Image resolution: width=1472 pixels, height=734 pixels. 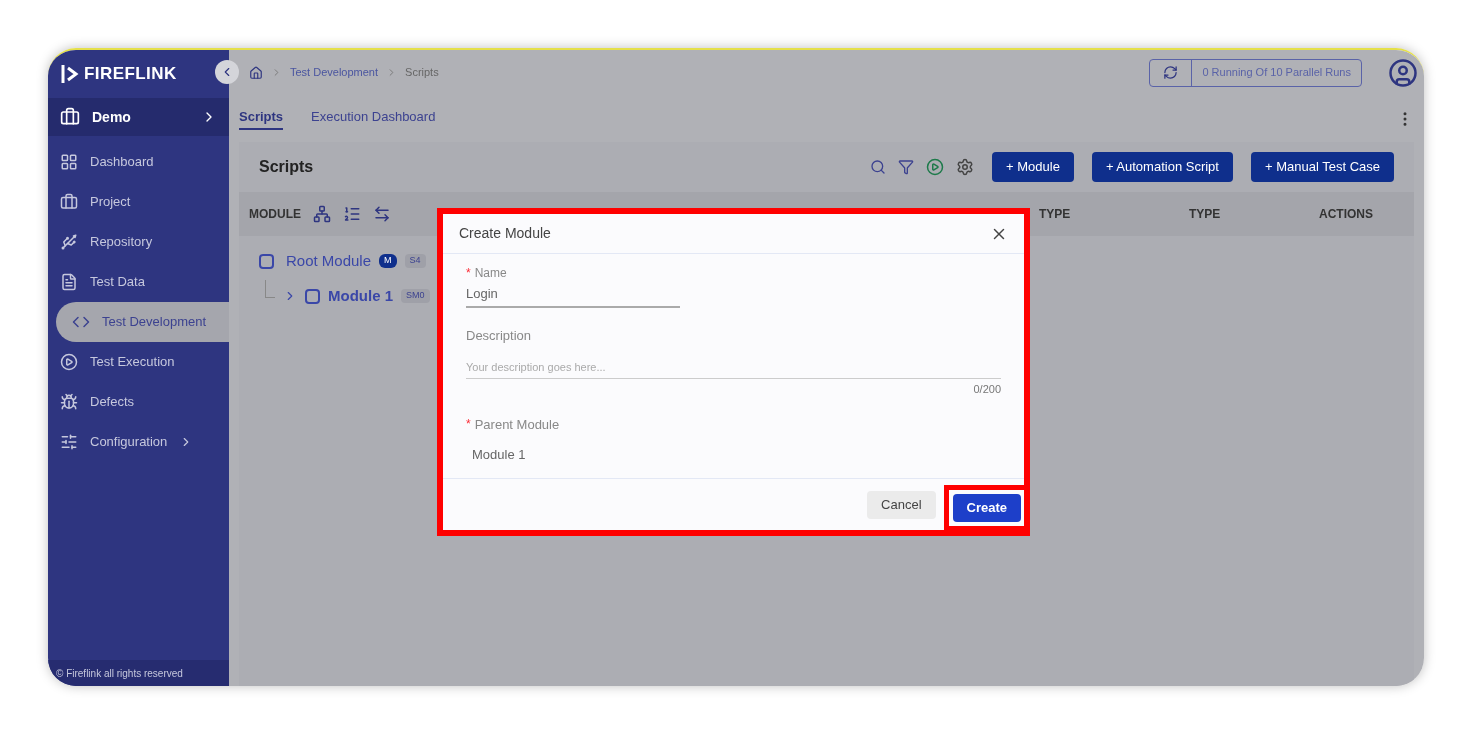 What do you see at coordinates (352, 214) in the screenshot?
I see `sort-icon` at bounding box center [352, 214].